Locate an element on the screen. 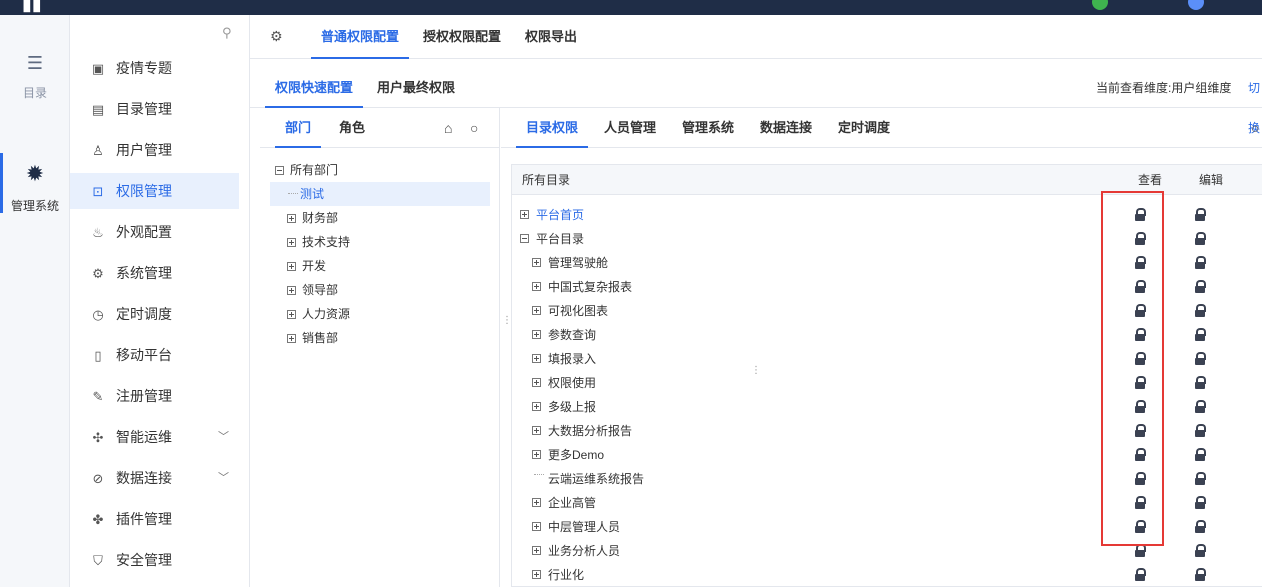 This screenshot has width=1262, height=587. table-row: 中国式复杂报表 is located at coordinates (887, 287).